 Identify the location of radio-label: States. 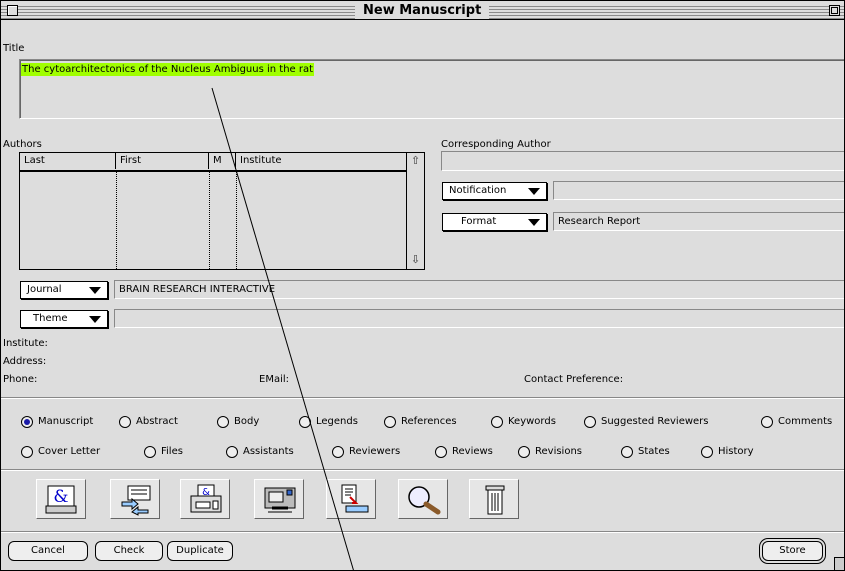
(654, 451).